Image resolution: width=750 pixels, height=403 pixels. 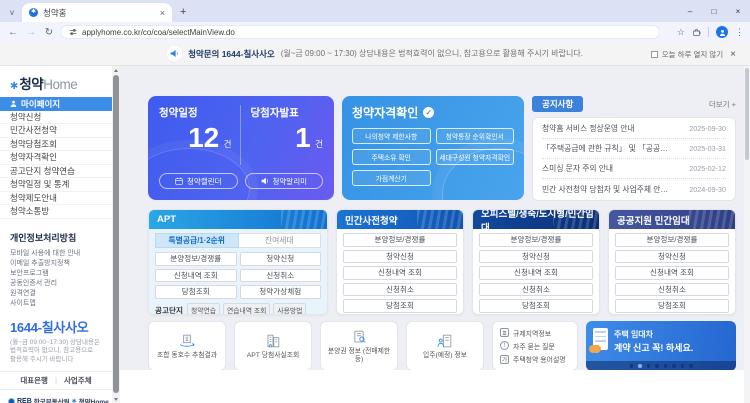 What do you see at coordinates (61, 264) in the screenshot?
I see `link-email-policy: 이메일 추출방지정책` at bounding box center [61, 264].